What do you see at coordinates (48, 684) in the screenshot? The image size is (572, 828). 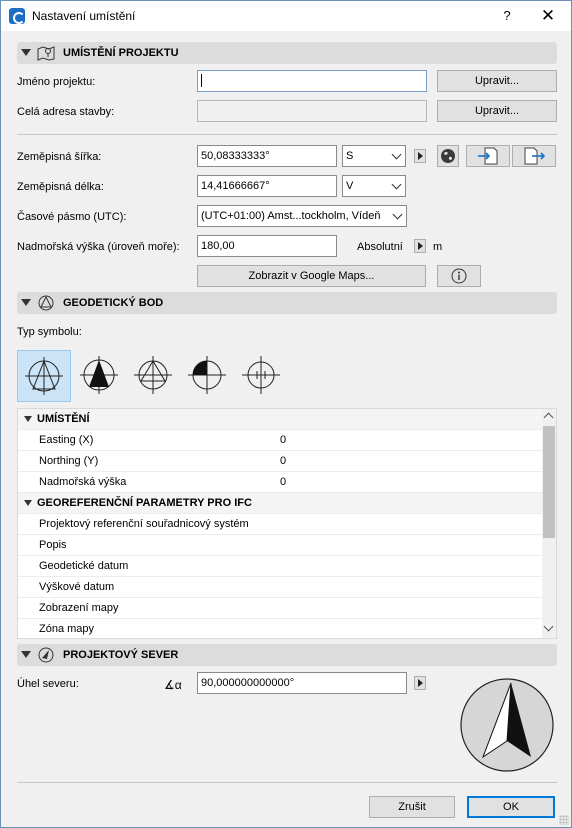 I see `north-angle-label: Úhel severu:` at bounding box center [48, 684].